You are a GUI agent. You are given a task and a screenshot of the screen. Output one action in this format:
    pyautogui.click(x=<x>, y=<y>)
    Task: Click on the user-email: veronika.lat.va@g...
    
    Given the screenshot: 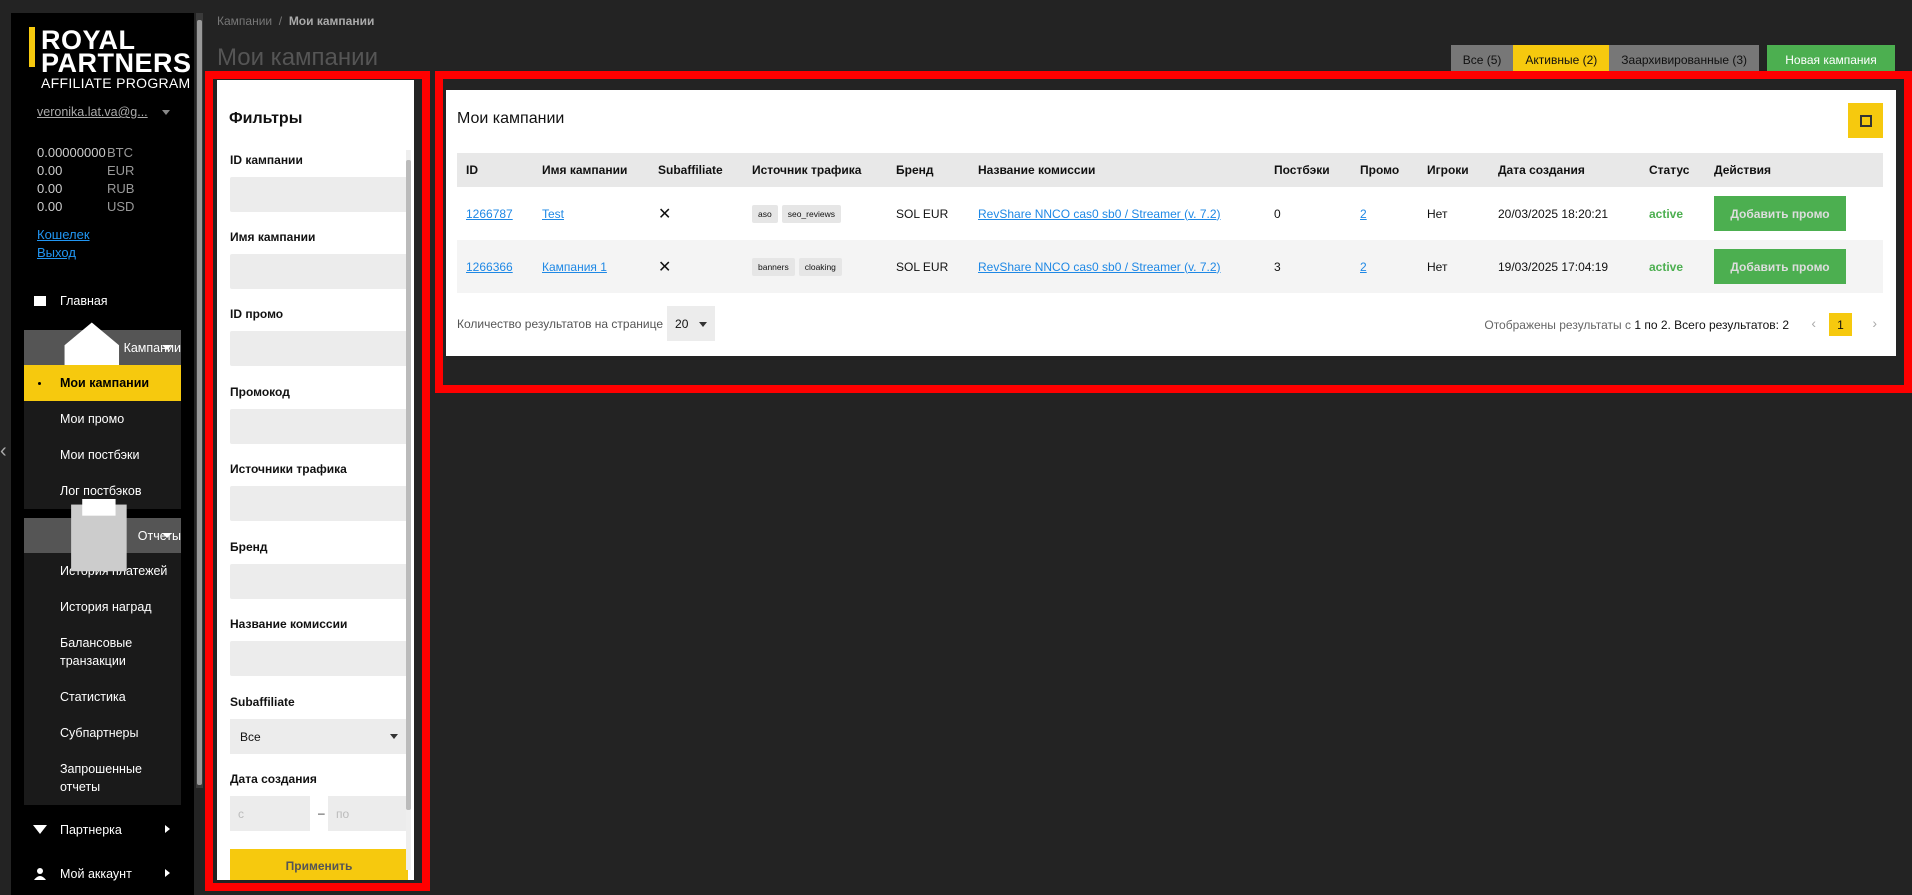 What is the action you would take?
    pyautogui.click(x=92, y=112)
    